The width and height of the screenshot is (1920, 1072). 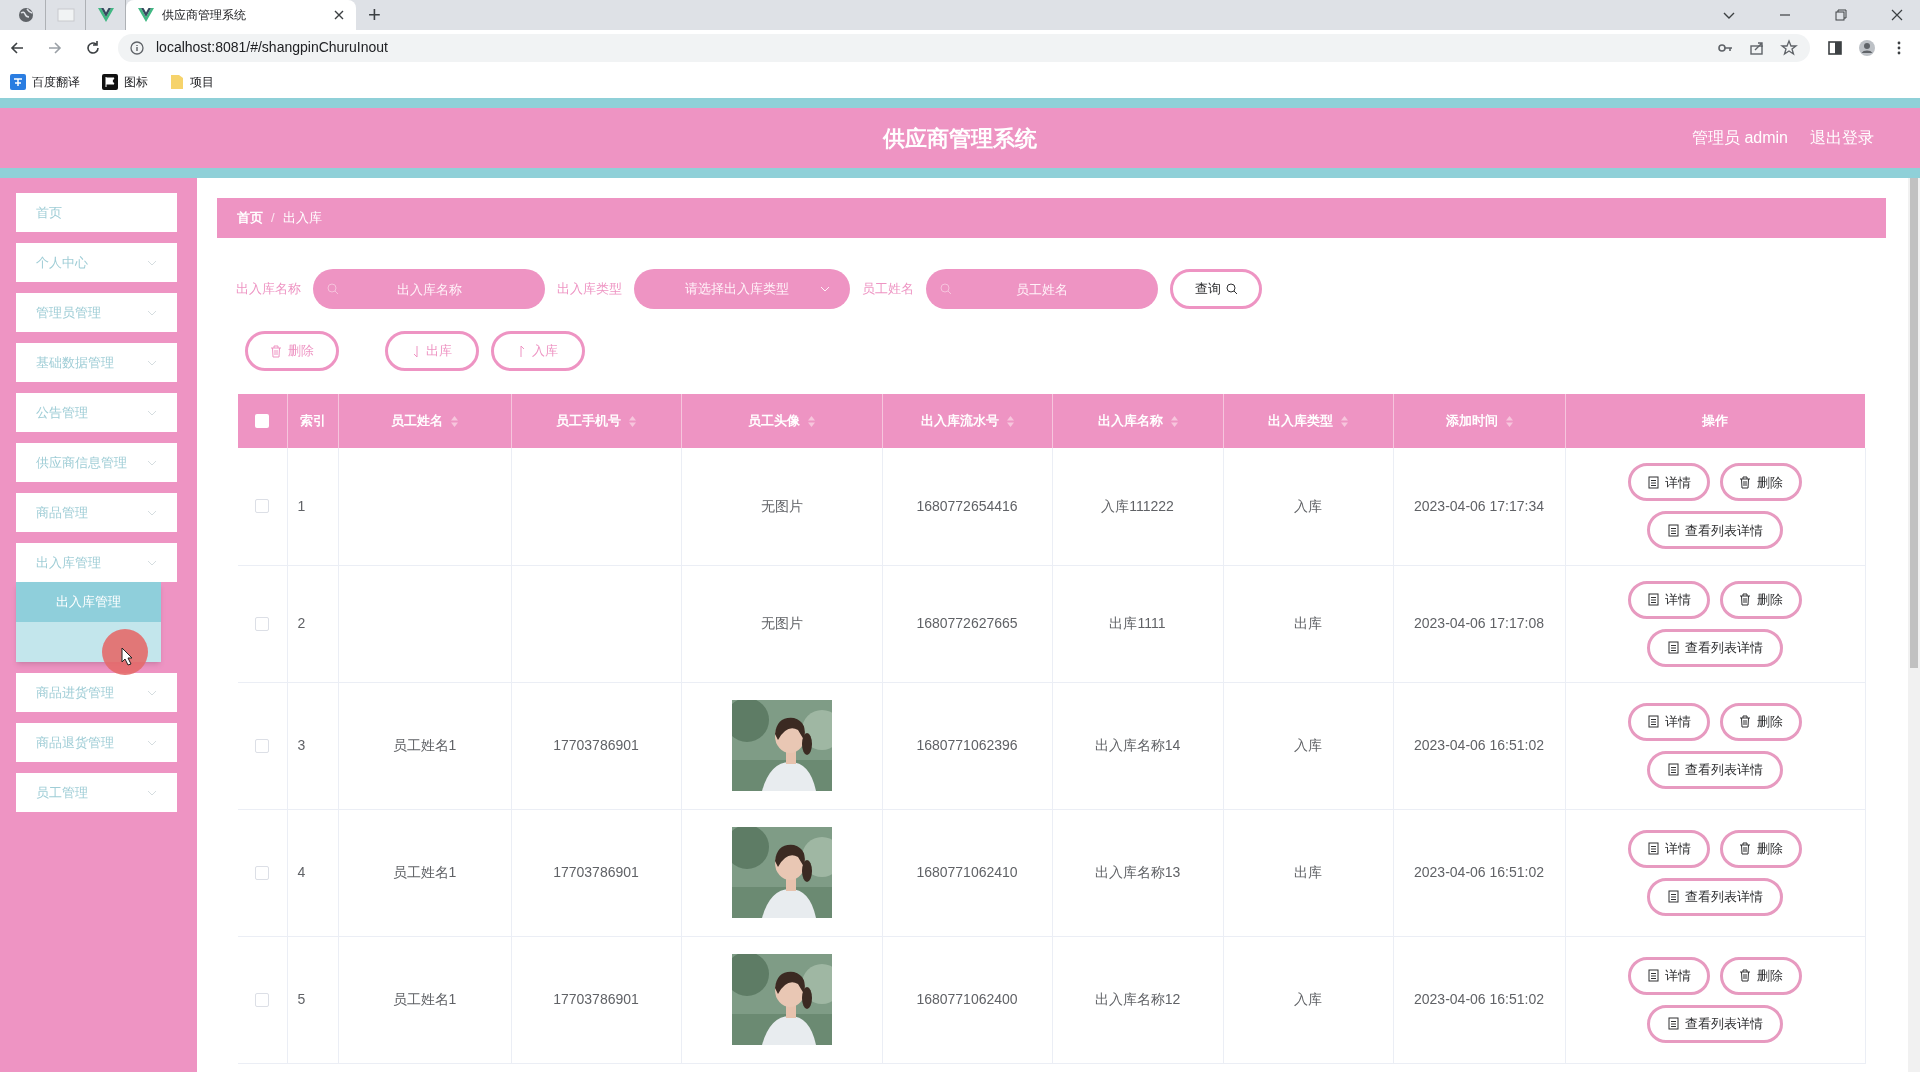 I want to click on new-tab-button: +, so click(x=374, y=15).